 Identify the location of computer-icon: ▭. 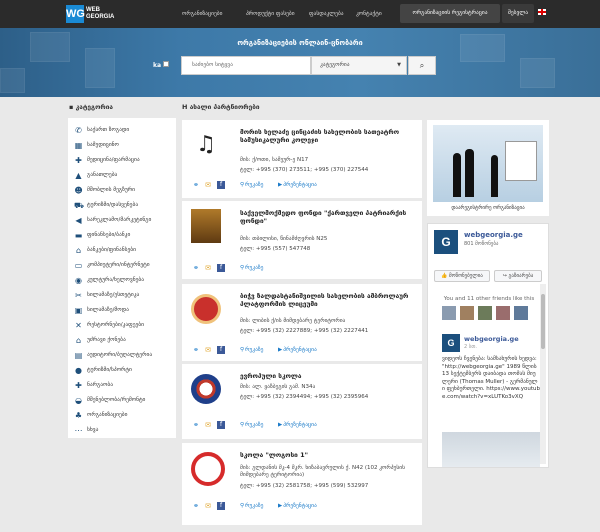
(78, 265).